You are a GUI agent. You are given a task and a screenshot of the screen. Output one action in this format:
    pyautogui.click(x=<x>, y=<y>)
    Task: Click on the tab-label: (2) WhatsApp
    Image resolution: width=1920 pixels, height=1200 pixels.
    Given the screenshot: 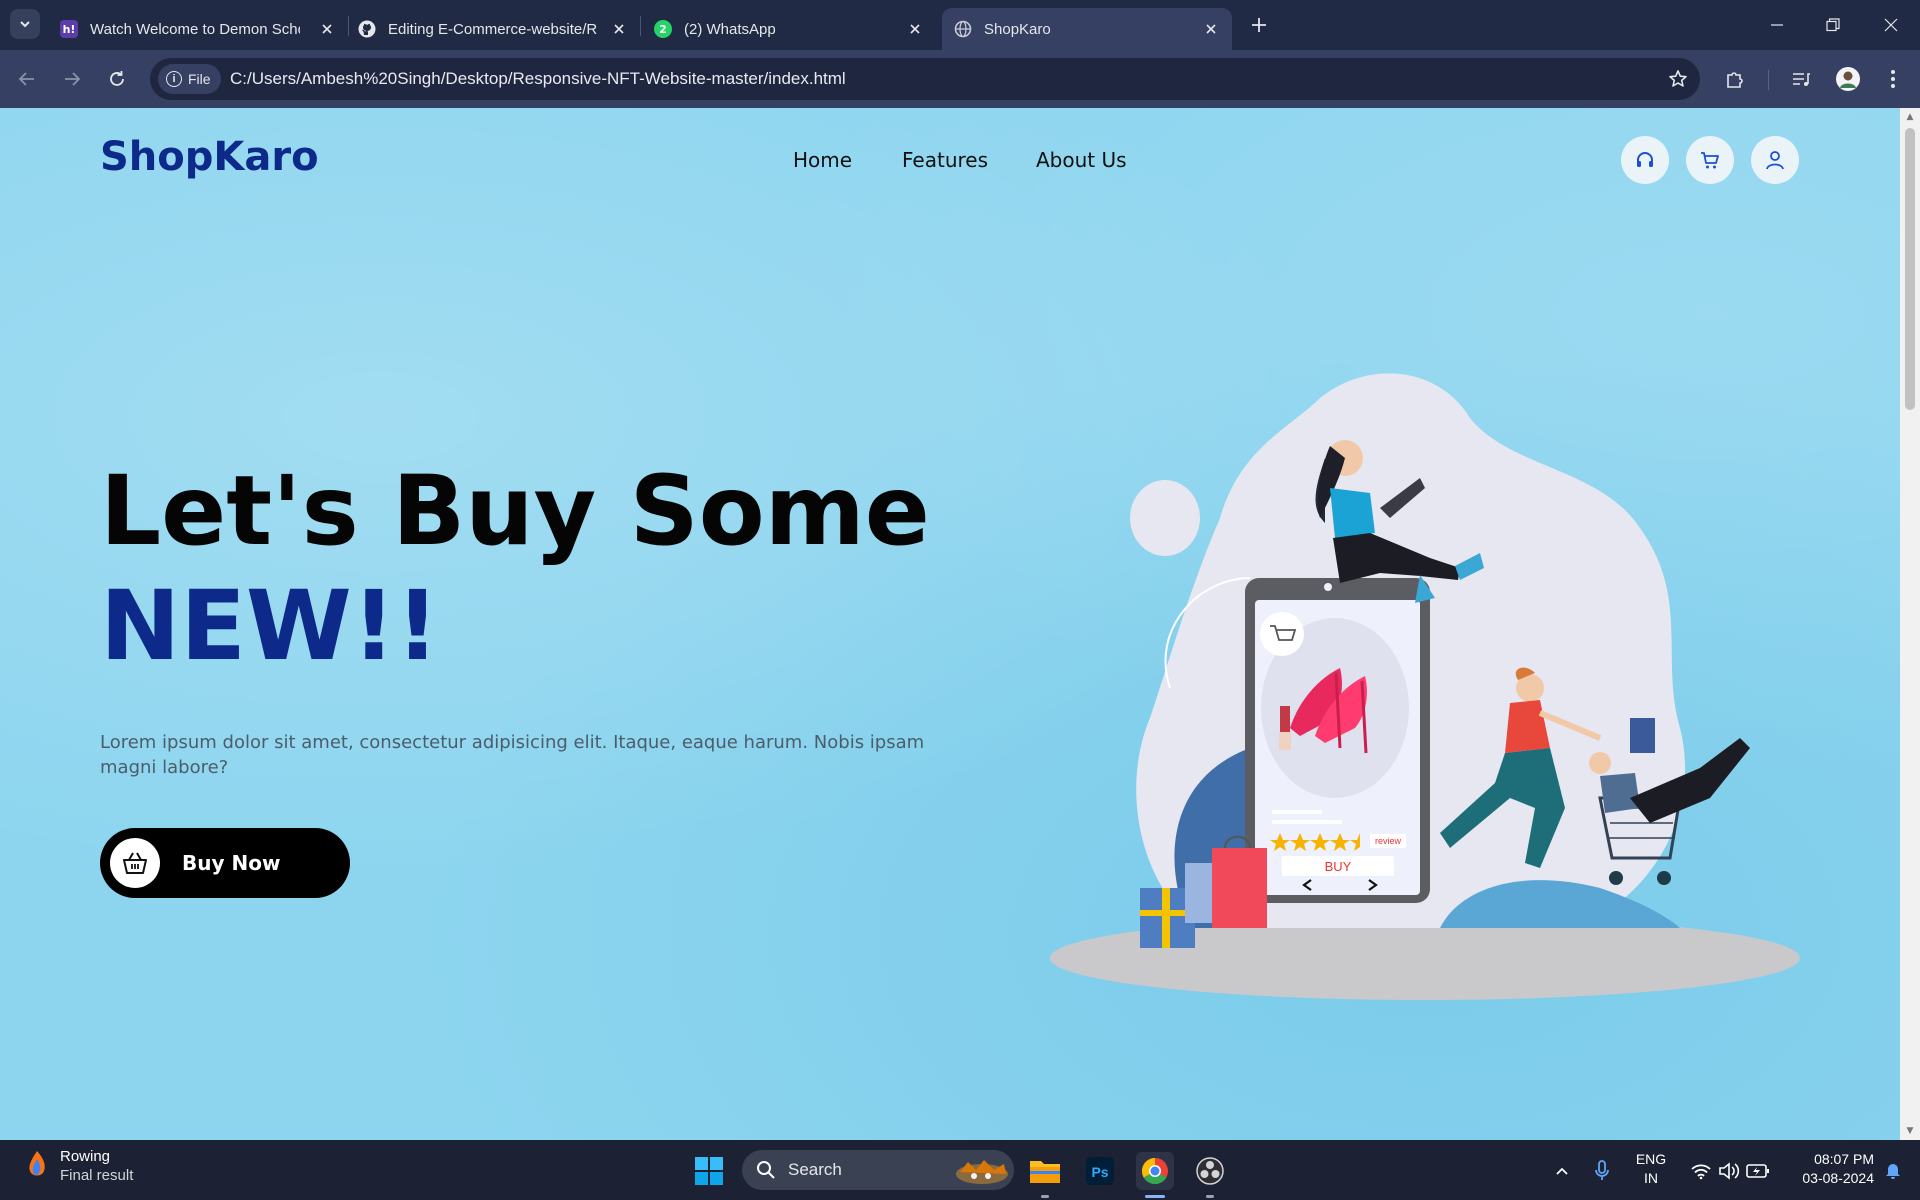 What is the action you would take?
    pyautogui.click(x=730, y=29)
    